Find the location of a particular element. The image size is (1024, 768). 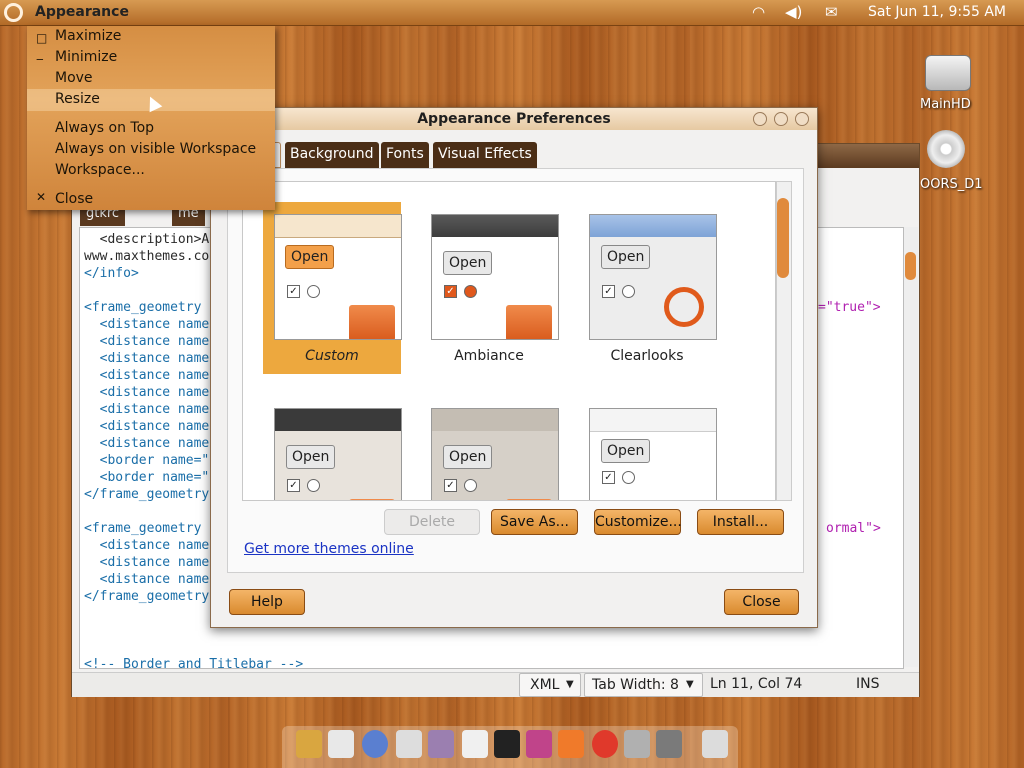

menu-item-maximize: Maximize is located at coordinates (88, 36).